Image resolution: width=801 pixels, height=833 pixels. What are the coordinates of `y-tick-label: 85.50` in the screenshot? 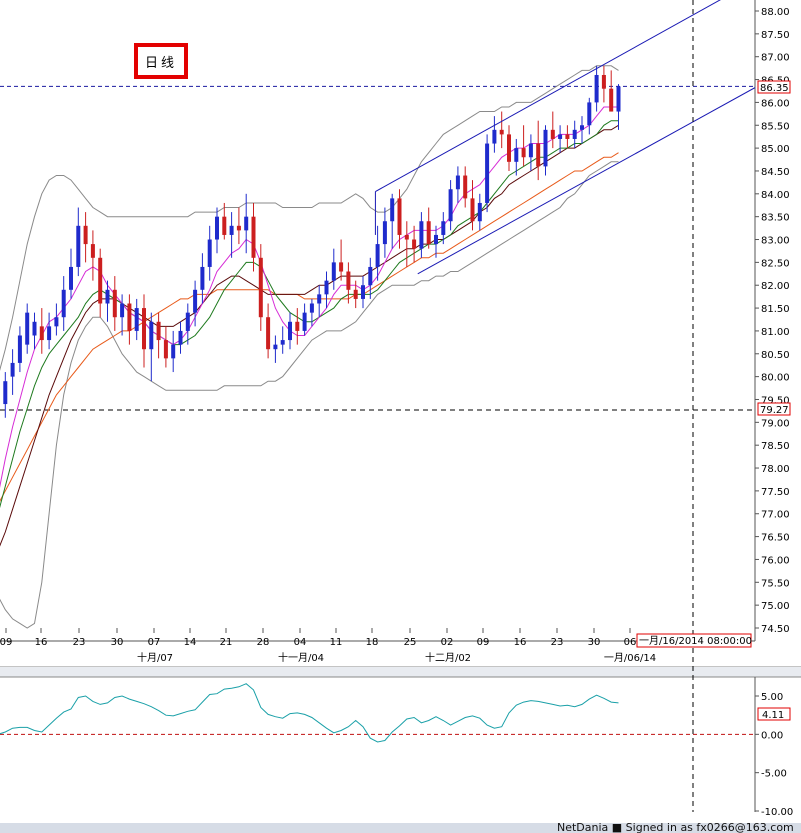 It's located at (775, 126).